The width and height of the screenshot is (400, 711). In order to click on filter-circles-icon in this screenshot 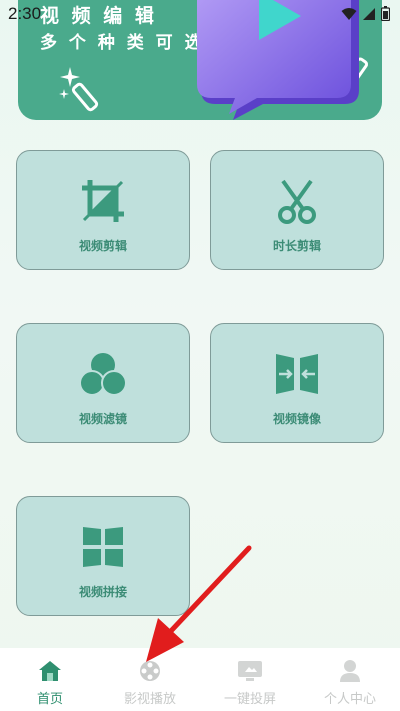, I will do `click(103, 374)`.